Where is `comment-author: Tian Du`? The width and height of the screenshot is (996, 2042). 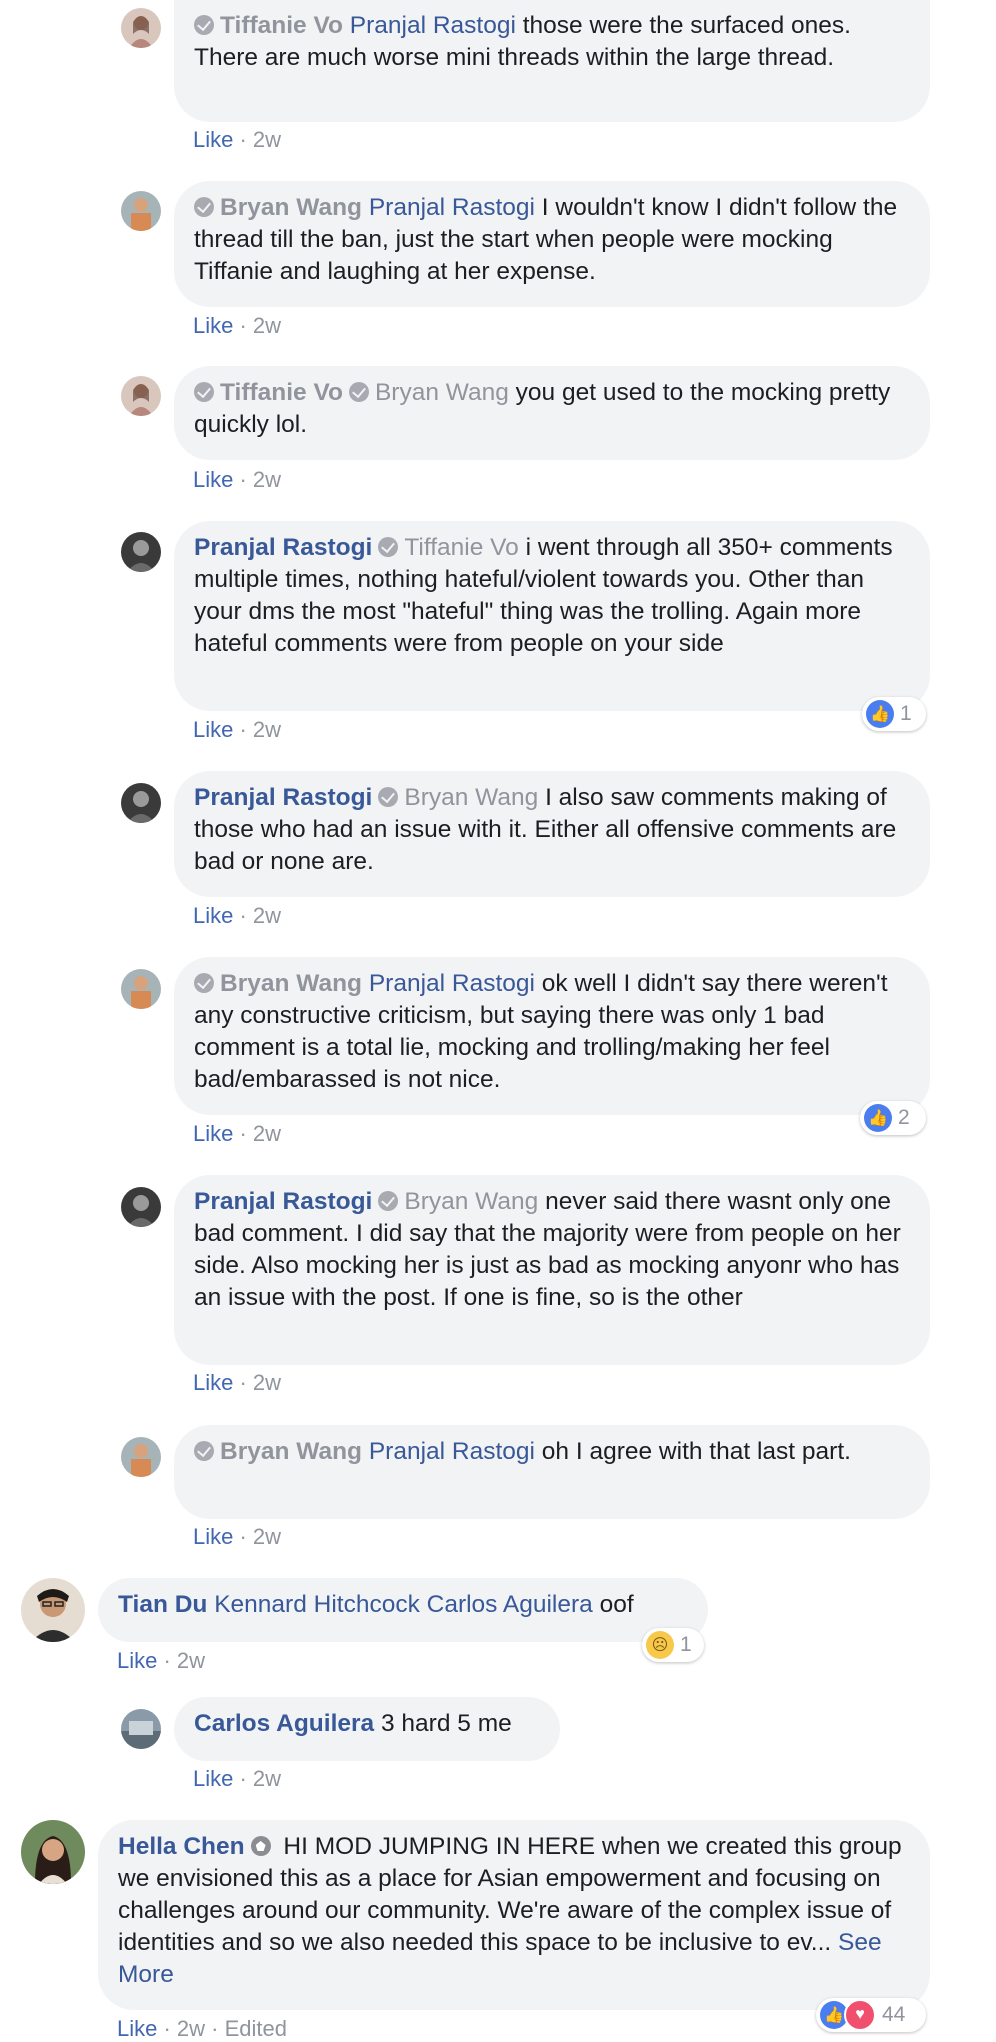
comment-author: Tian Du is located at coordinates (162, 1604).